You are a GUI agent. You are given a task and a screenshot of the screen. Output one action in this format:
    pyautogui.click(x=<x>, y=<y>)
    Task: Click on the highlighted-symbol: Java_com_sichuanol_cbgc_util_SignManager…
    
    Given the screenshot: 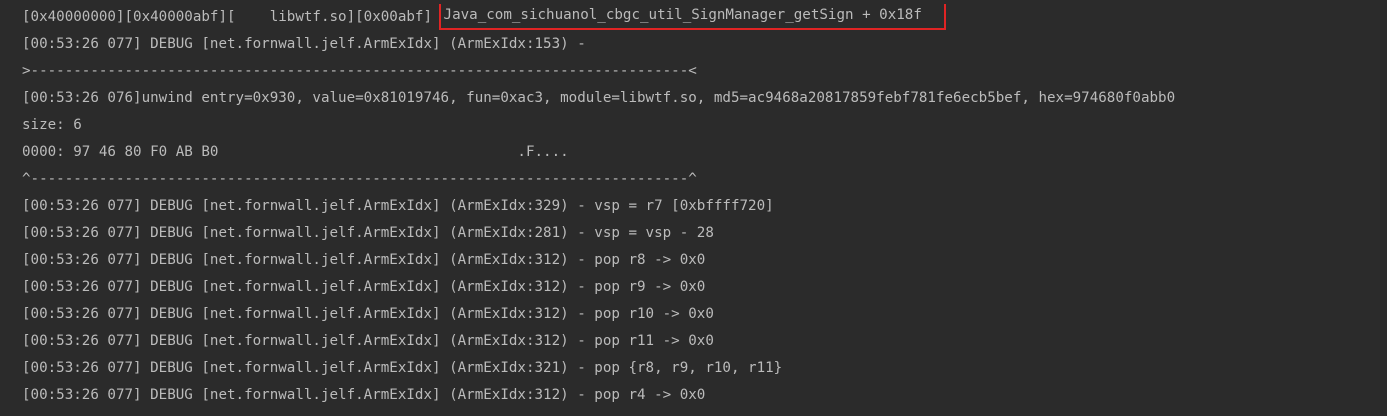 What is the action you would take?
    pyautogui.click(x=692, y=17)
    